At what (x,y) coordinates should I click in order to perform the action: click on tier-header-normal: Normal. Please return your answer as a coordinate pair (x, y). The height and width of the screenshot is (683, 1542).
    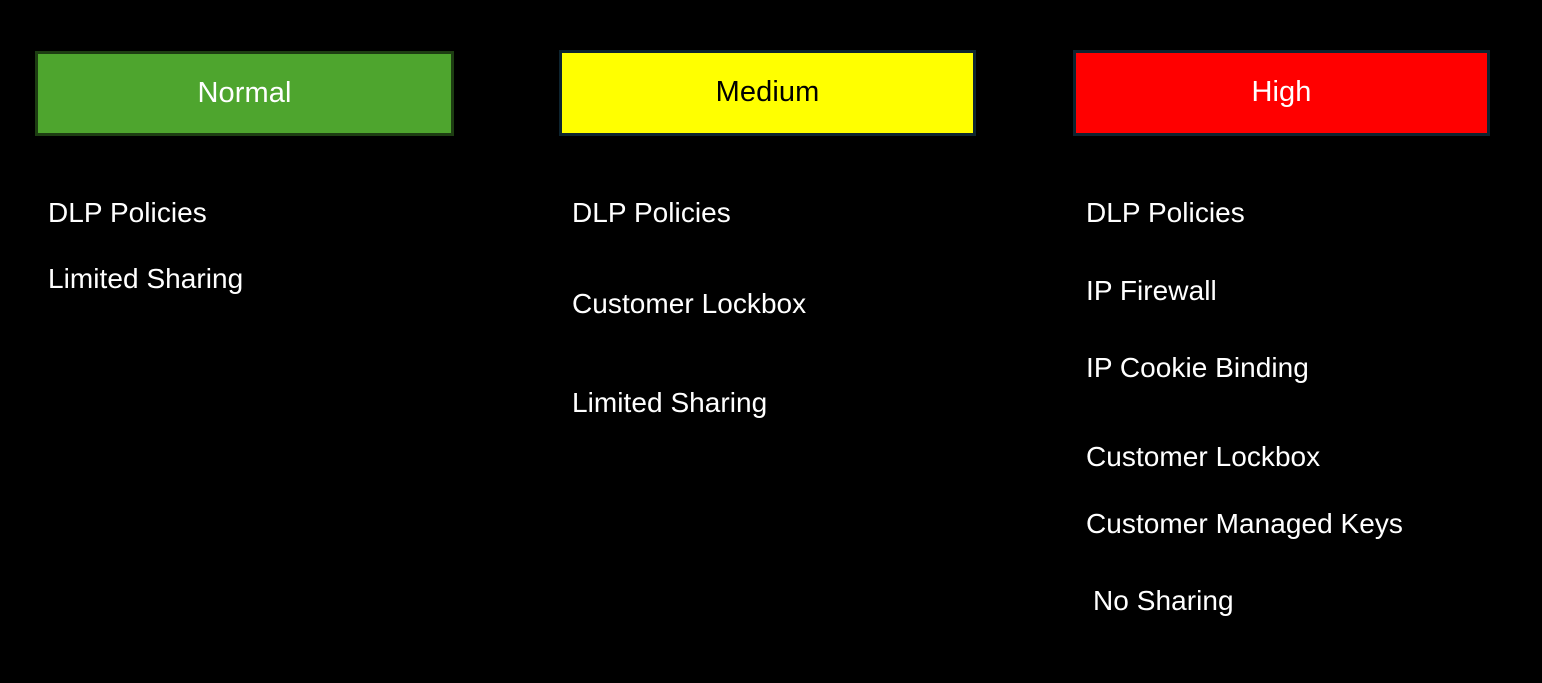
    Looking at the image, I should click on (244, 93).